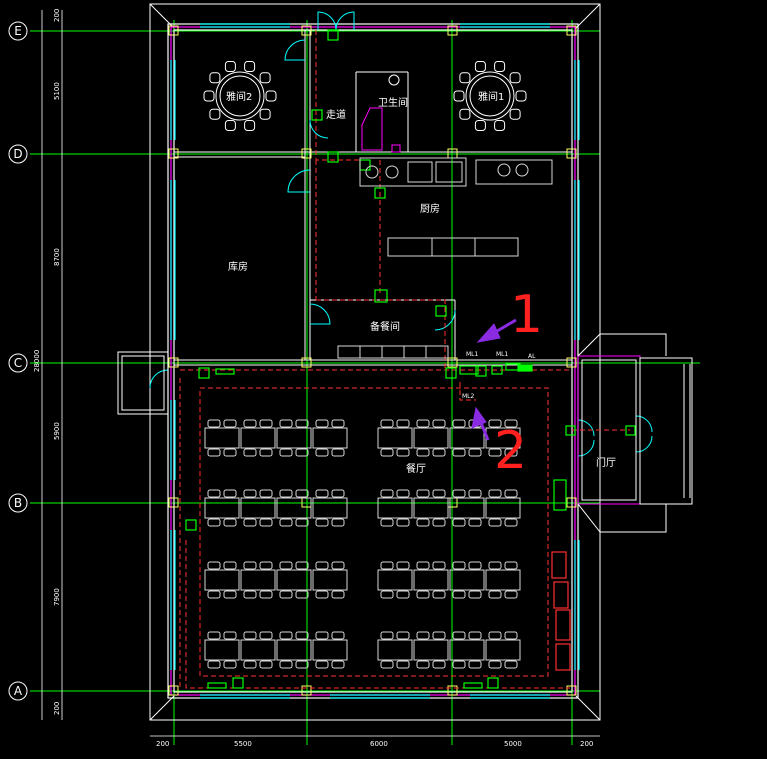 The height and width of the screenshot is (759, 767). Describe the element at coordinates (479, 417) in the screenshot. I see `arrow-2-head` at that location.